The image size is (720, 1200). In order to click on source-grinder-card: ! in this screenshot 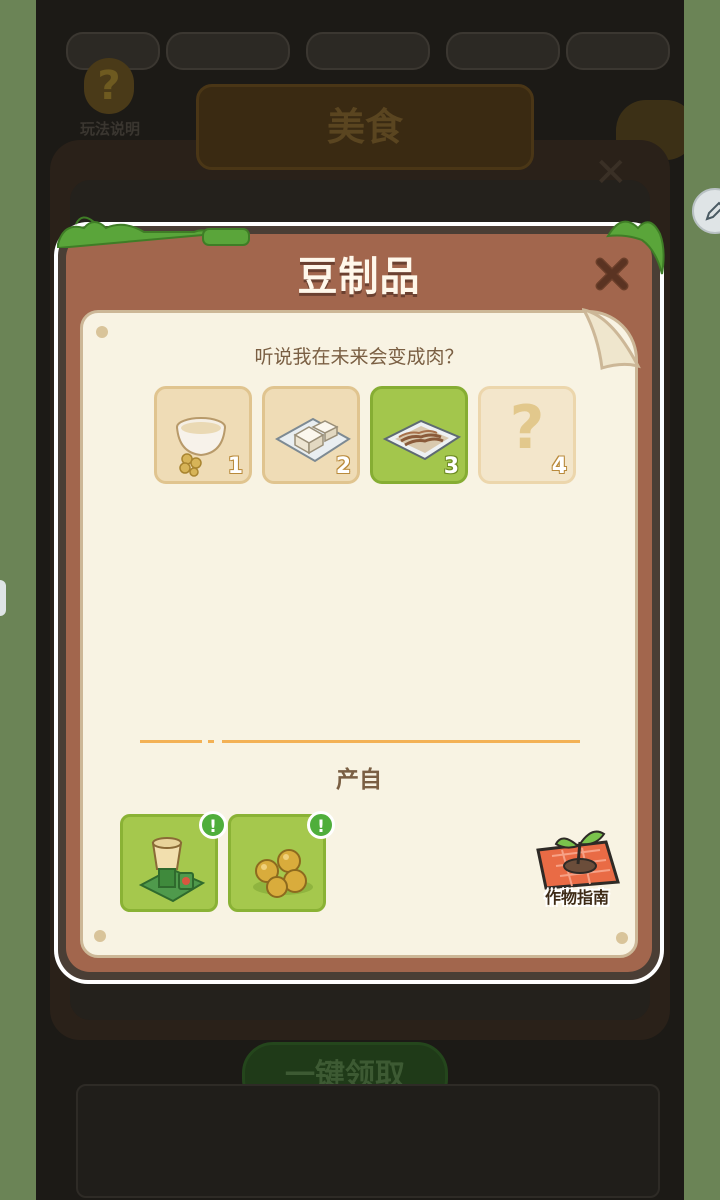, I will do `click(173, 861)`.